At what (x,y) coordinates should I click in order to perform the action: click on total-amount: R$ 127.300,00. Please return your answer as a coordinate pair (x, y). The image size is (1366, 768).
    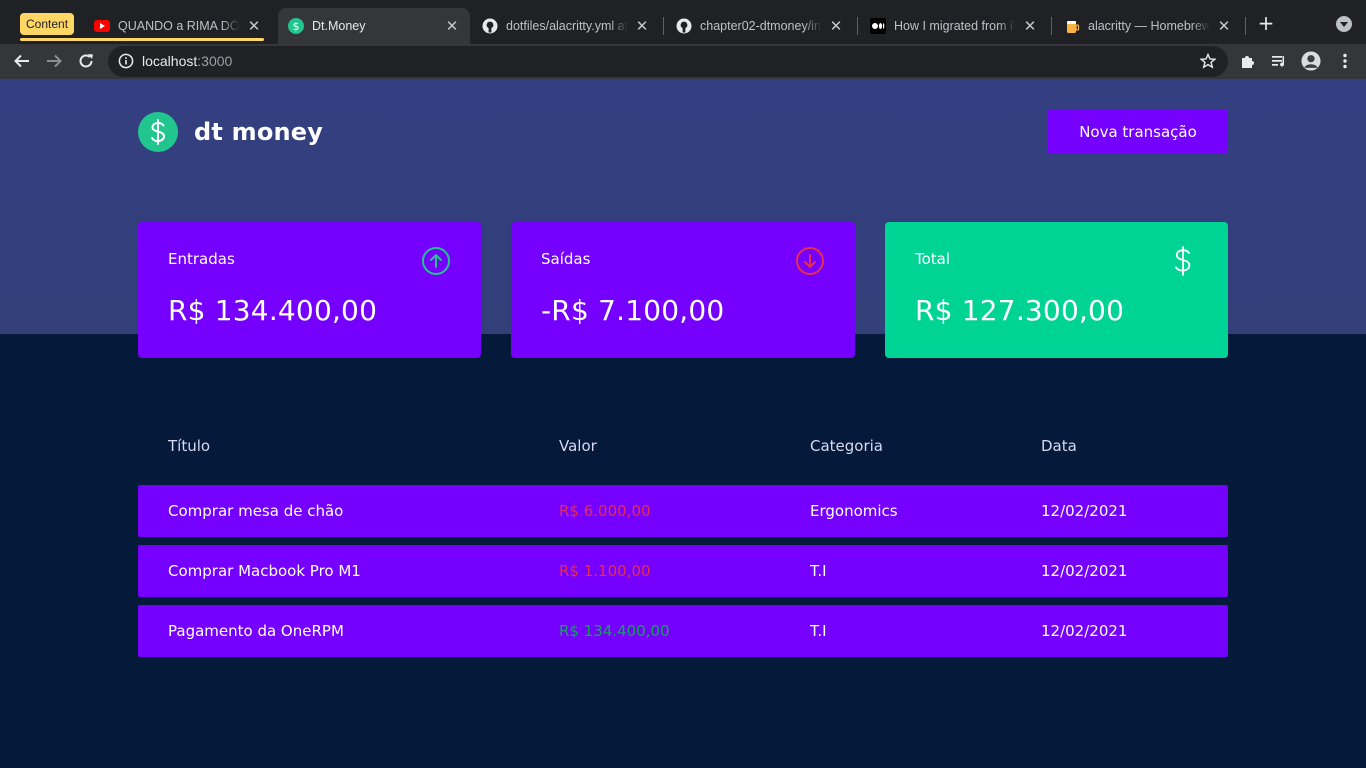
    Looking at the image, I should click on (1020, 310).